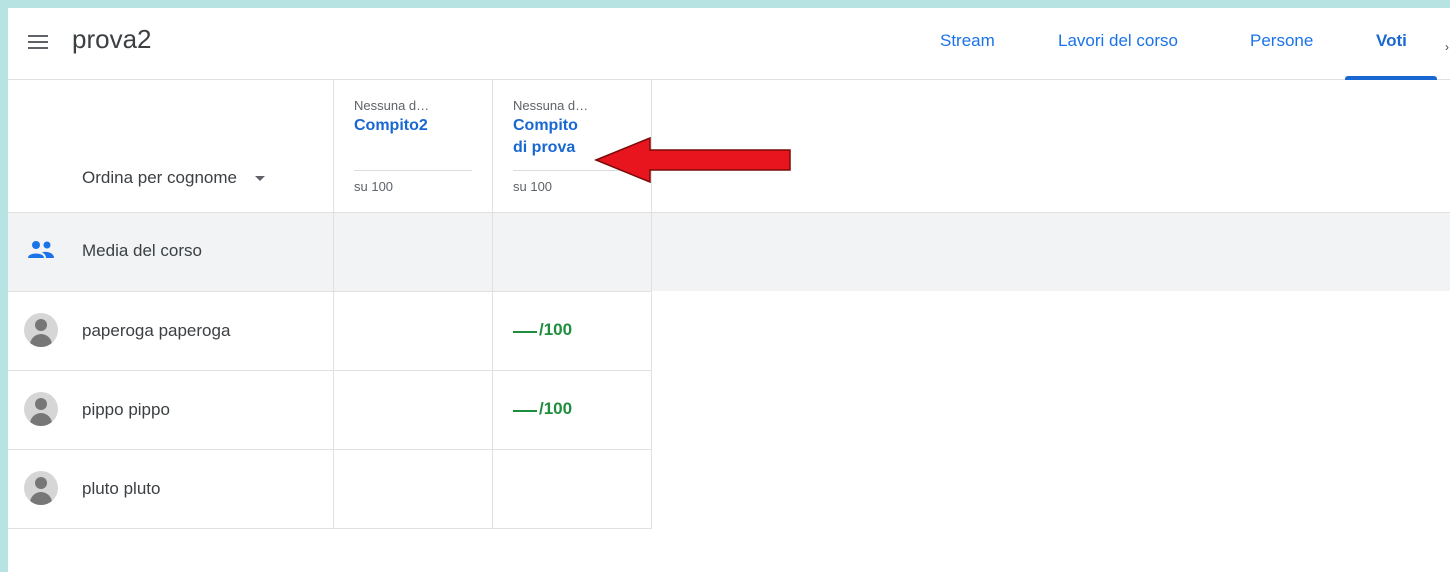  Describe the element at coordinates (967, 41) in the screenshot. I see `tab-stream: Stream` at that location.